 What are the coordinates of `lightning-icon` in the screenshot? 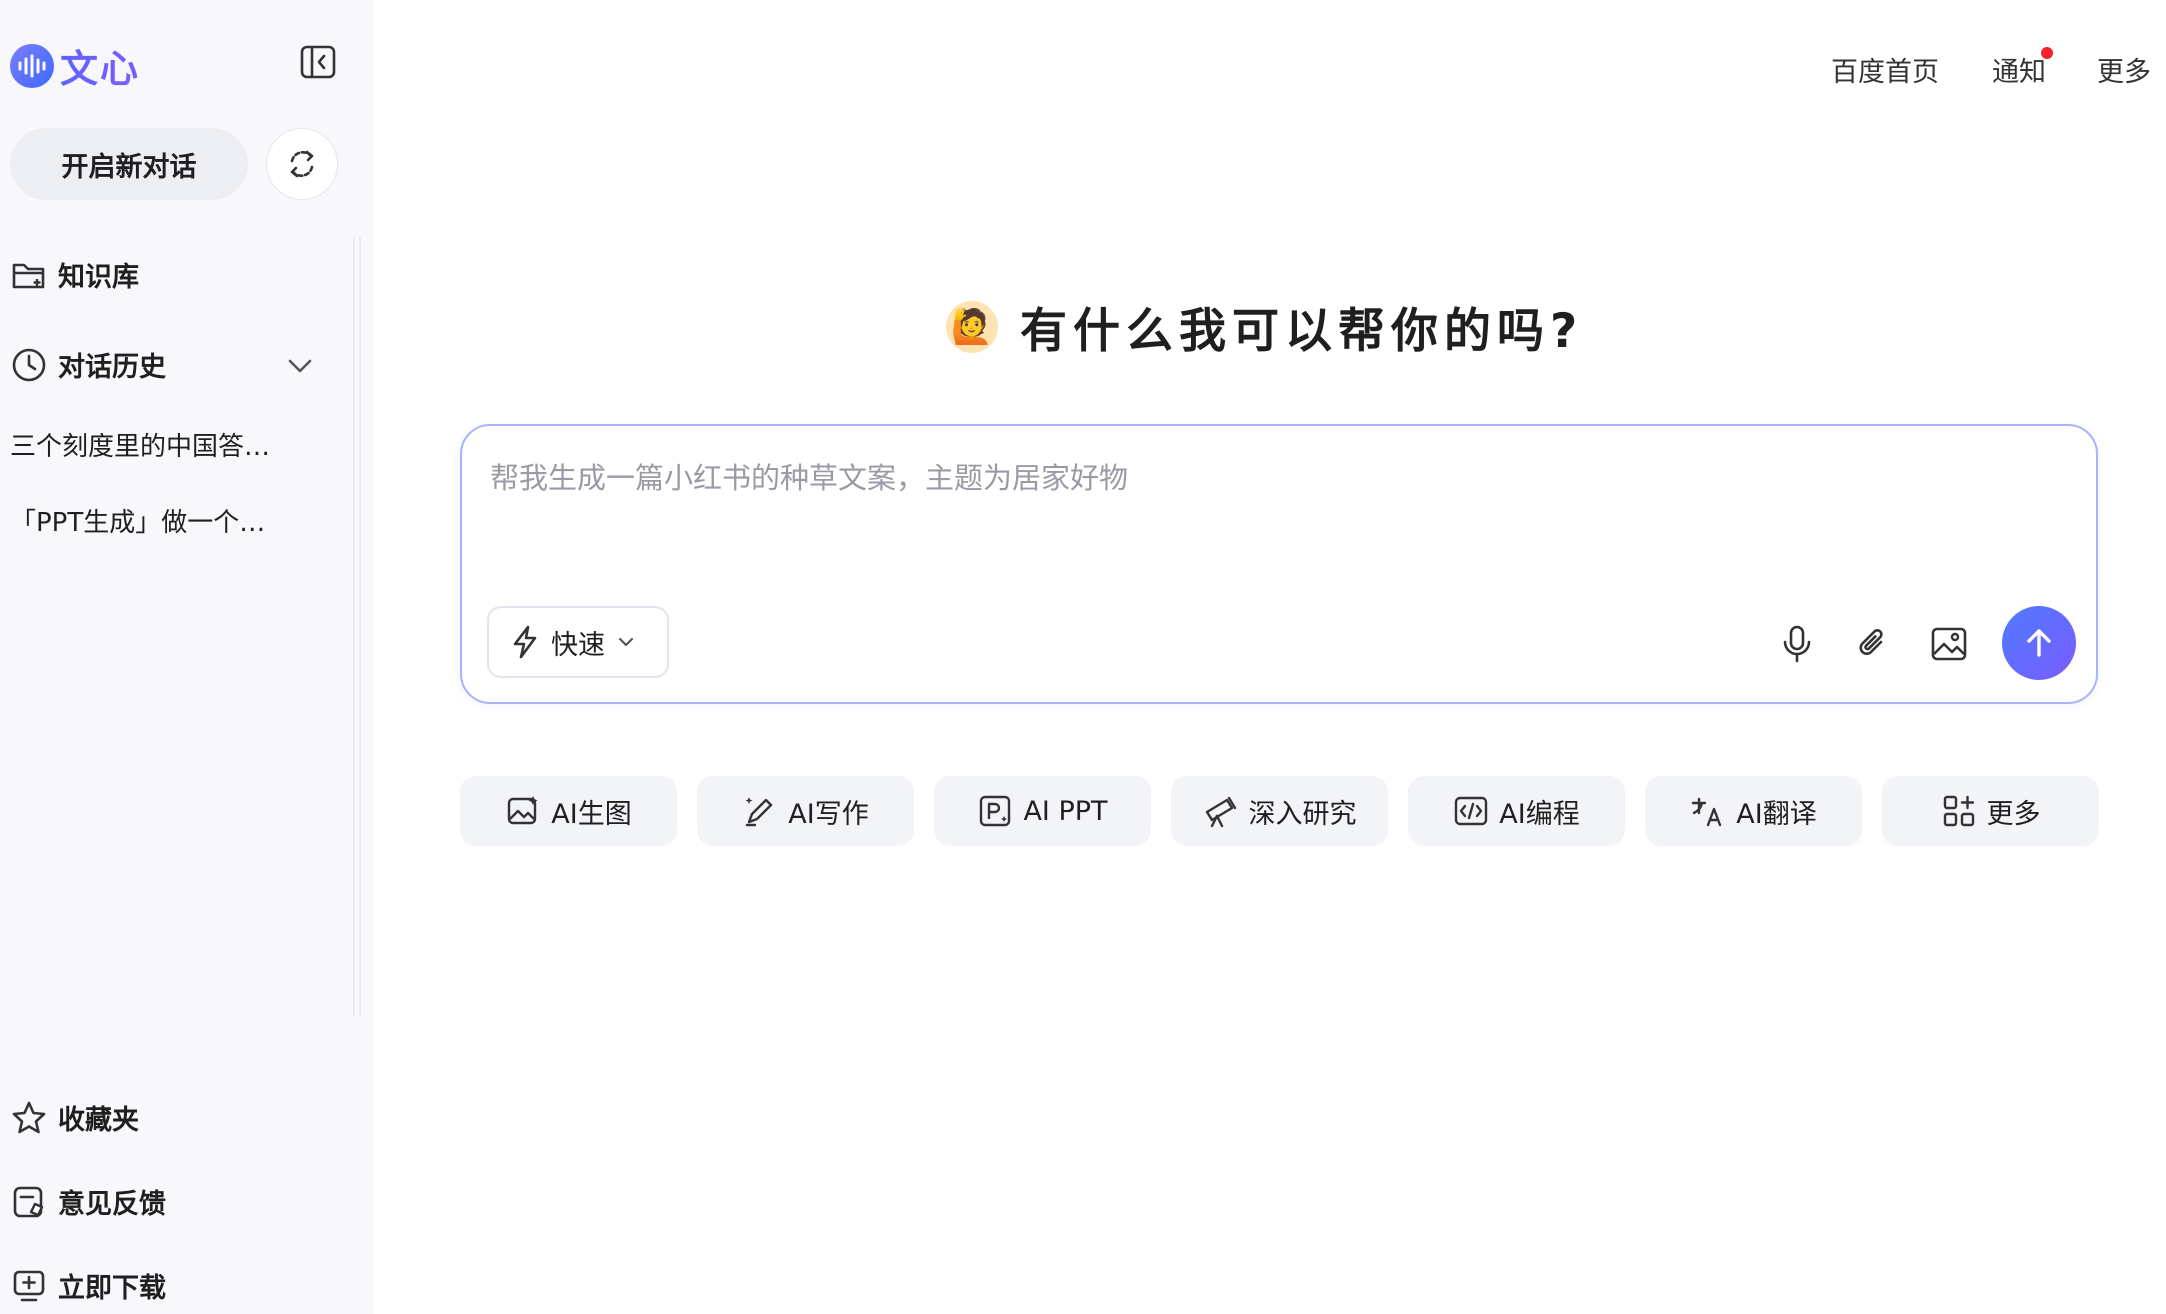 It's located at (525, 642).